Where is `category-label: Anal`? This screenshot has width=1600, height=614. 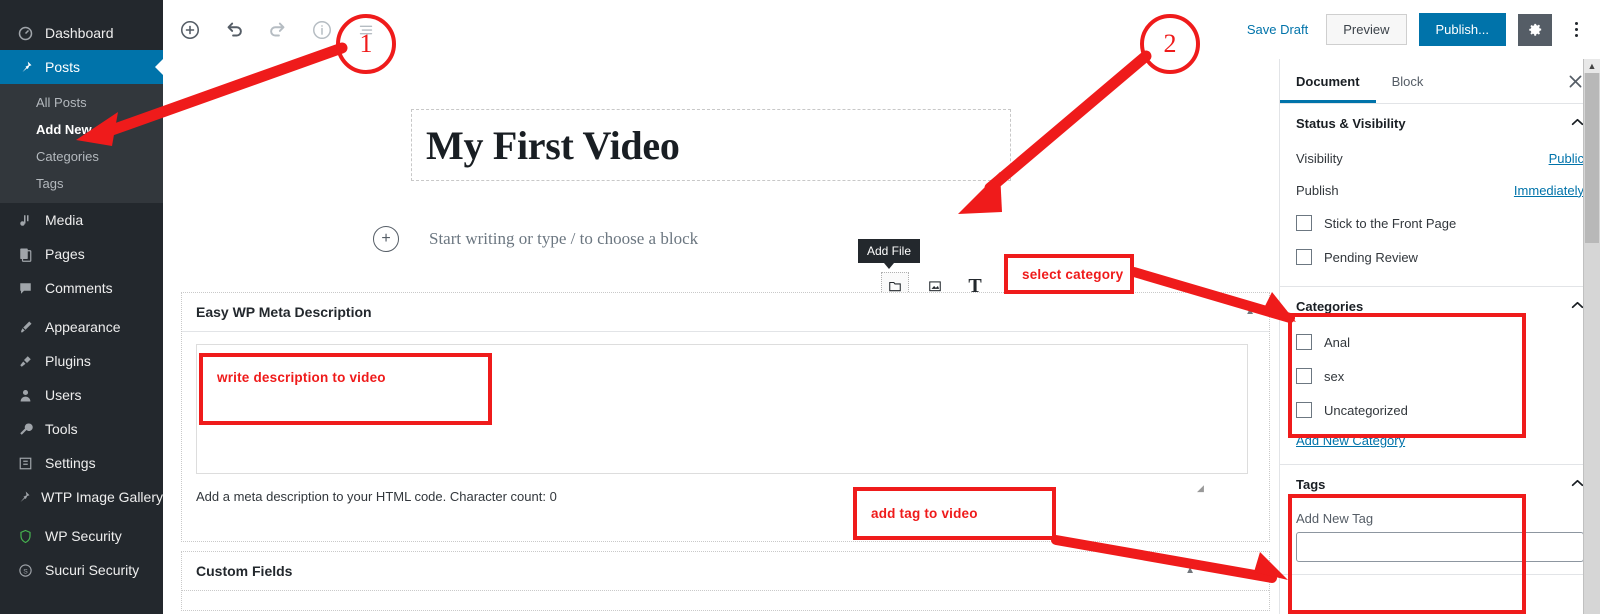 category-label: Anal is located at coordinates (1337, 342).